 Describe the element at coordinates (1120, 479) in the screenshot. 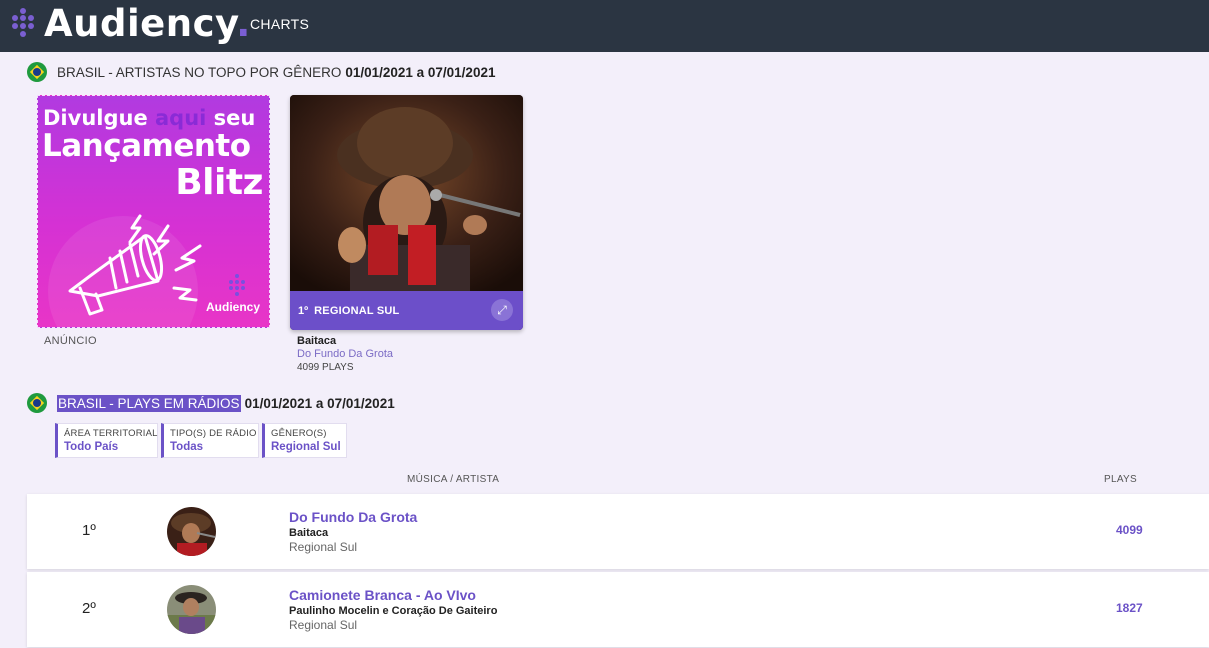

I see `column-header-plays: PLAYS` at that location.